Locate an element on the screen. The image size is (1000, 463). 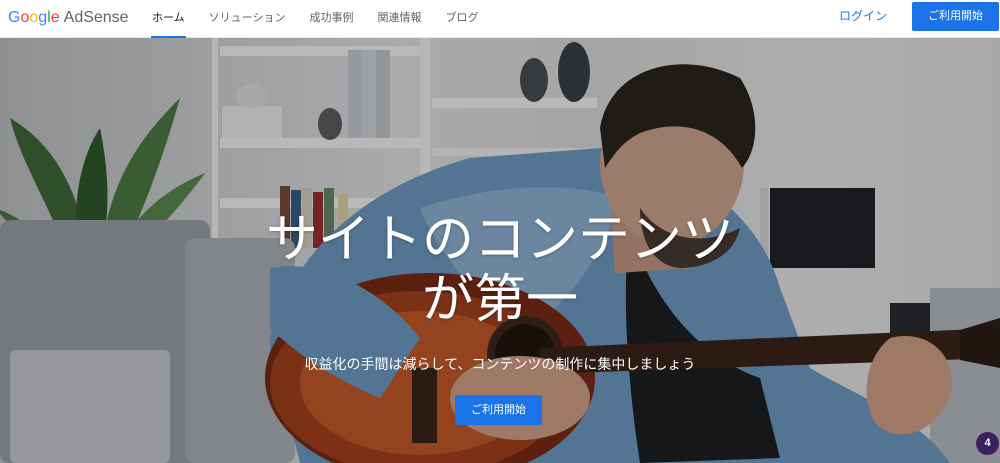
notification-badge: 4 is located at coordinates (987, 443).